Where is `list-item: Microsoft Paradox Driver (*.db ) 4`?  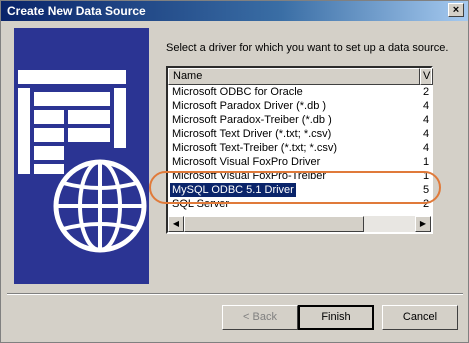
list-item: Microsoft Paradox Driver (*.db ) 4 is located at coordinates (299, 106).